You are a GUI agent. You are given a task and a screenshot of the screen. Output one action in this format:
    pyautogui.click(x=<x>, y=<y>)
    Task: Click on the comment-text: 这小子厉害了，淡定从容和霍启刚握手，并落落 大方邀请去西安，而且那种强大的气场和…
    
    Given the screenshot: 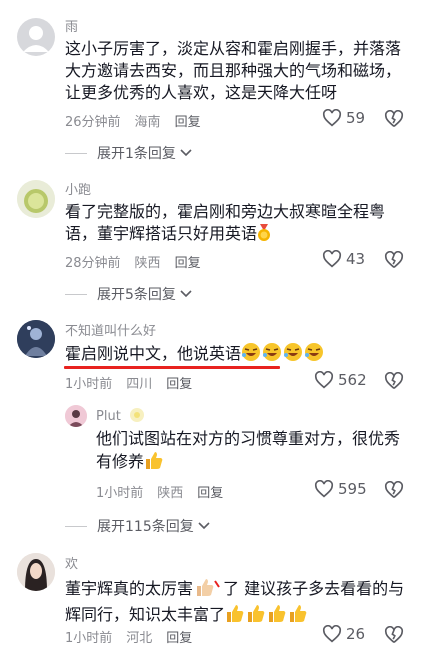 What is the action you would take?
    pyautogui.click(x=237, y=71)
    